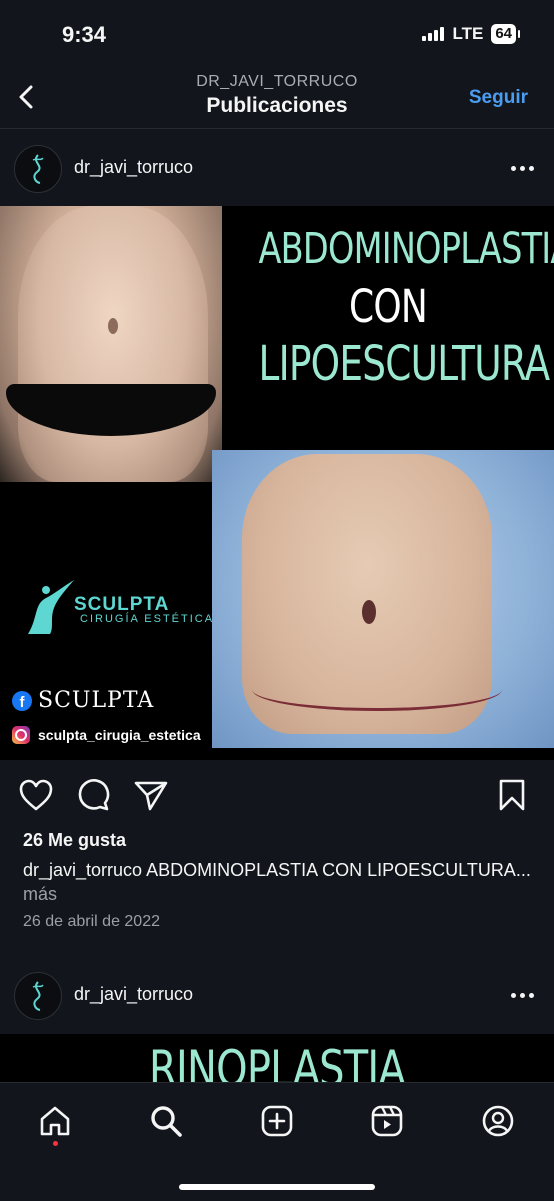 The image size is (554, 1201). I want to click on tab-search, so click(166, 1121).